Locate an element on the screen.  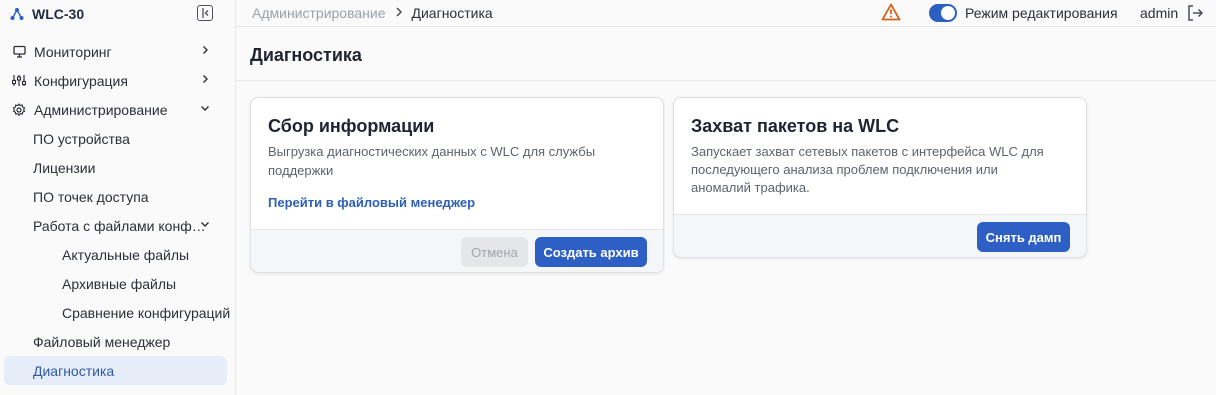
gear-icon is located at coordinates (19, 109).